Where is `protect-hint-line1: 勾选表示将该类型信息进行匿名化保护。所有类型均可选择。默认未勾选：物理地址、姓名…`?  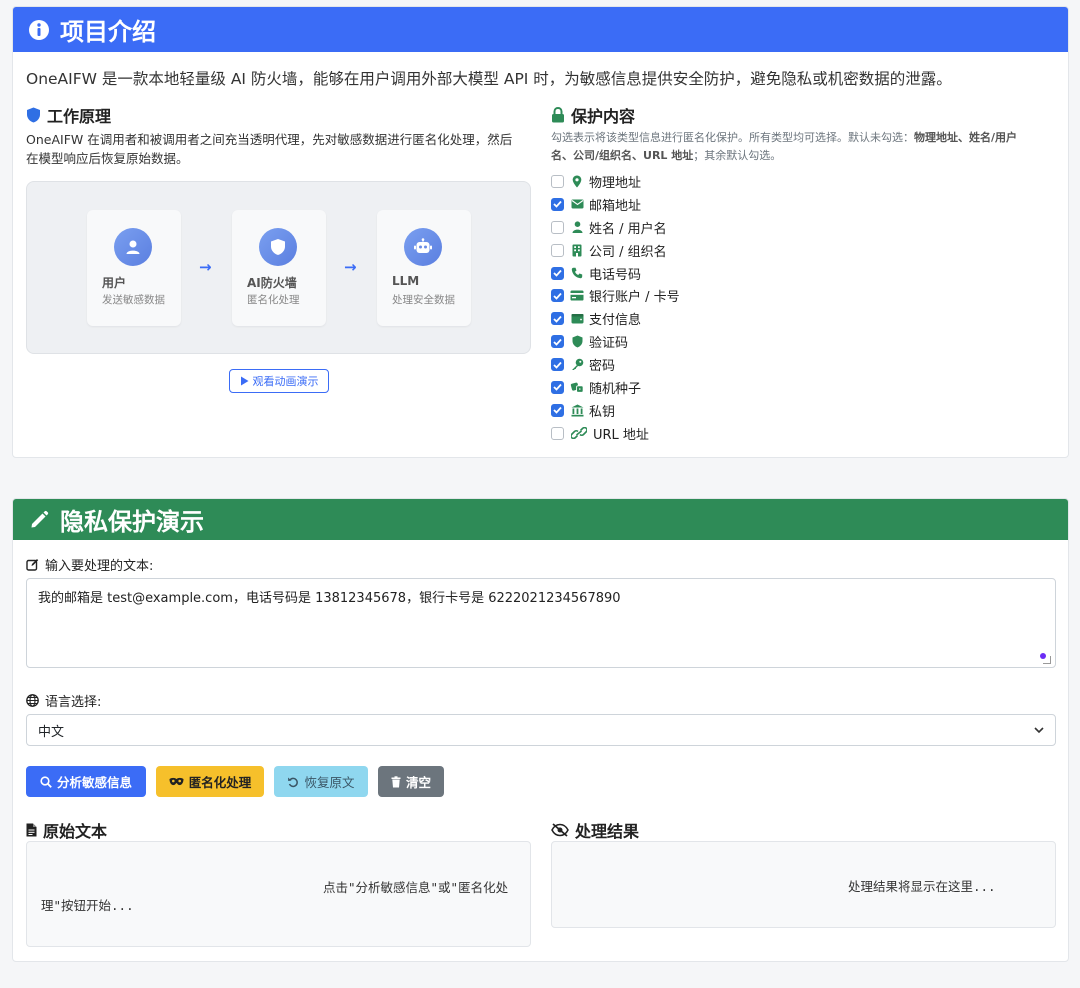
protect-hint-line1: 勾选表示将该类型信息进行匿名化保护。所有类型均可选择。默认未勾选：物理地址、姓名… is located at coordinates (784, 137).